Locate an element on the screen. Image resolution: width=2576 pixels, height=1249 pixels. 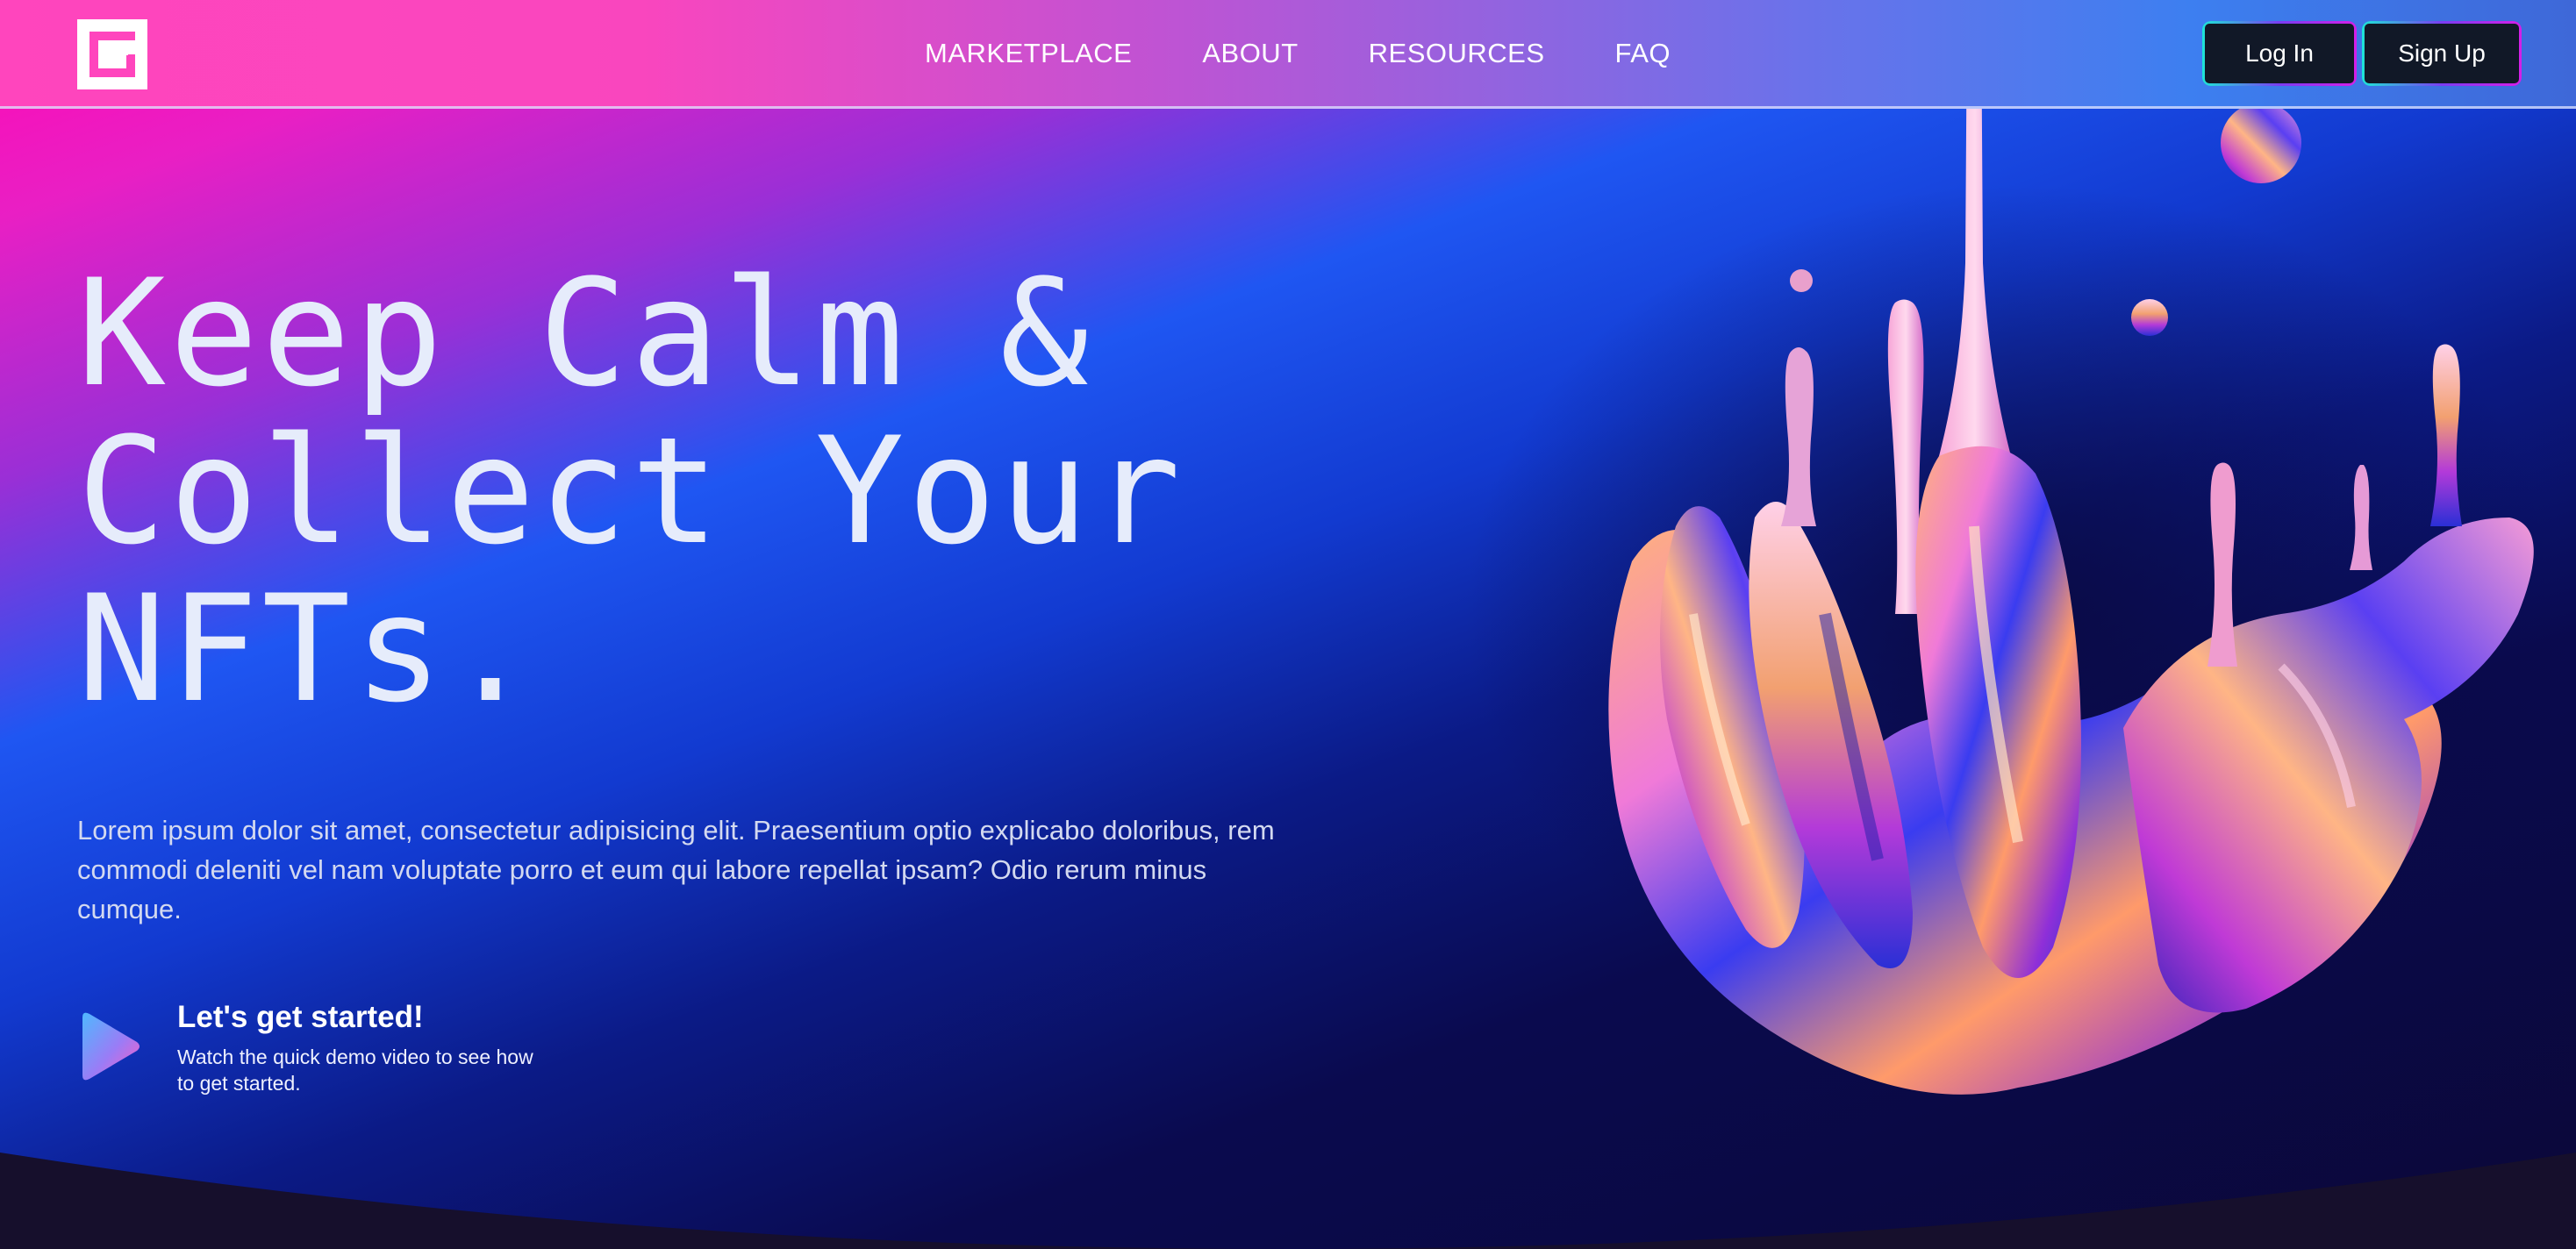
nav-marketplace: MARKETPLACE is located at coordinates (1028, 53).